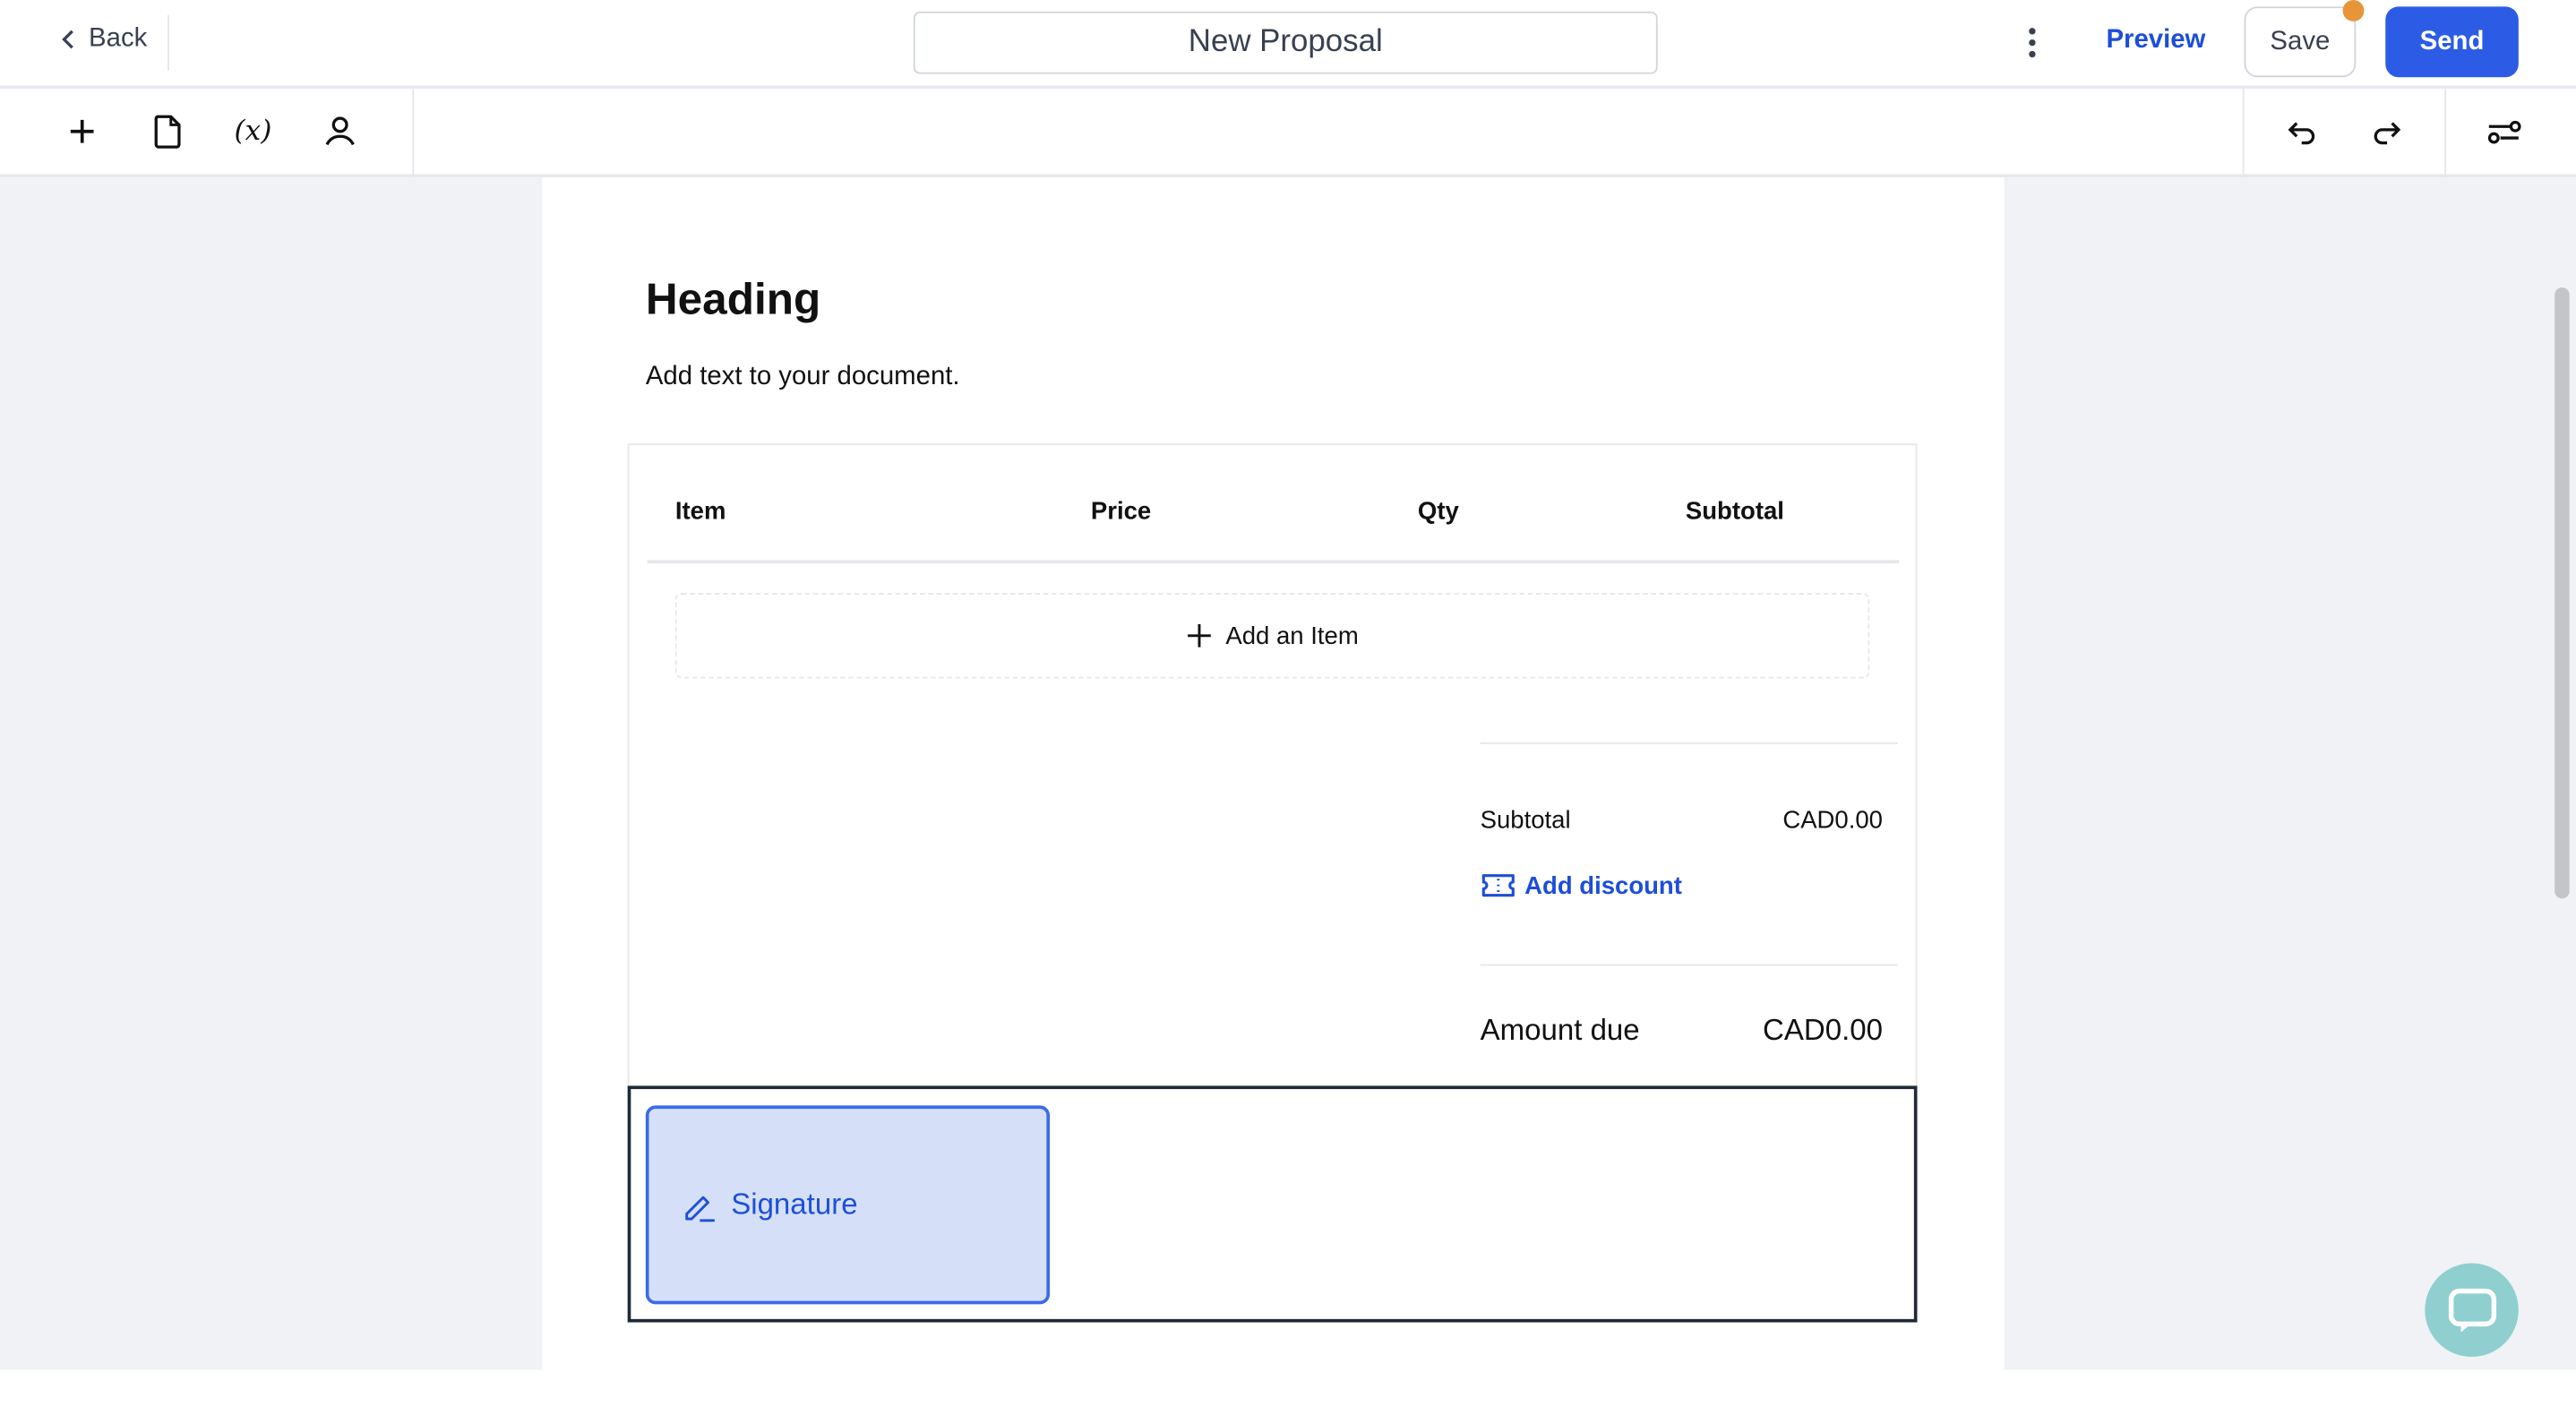  I want to click on settings-sliders-icon, so click(2503, 131).